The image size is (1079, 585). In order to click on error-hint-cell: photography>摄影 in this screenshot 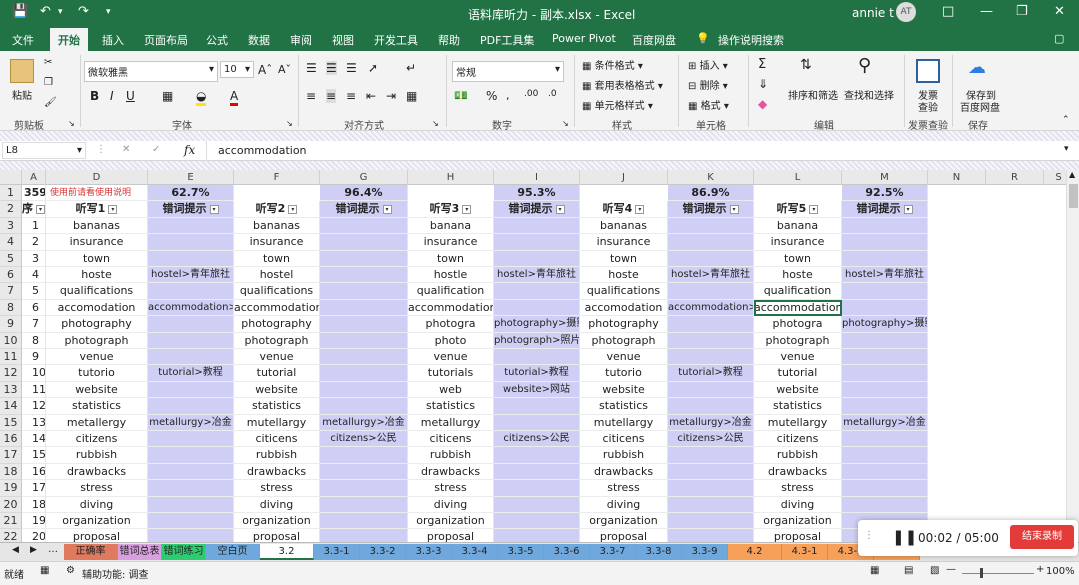, I will do `click(537, 324)`.